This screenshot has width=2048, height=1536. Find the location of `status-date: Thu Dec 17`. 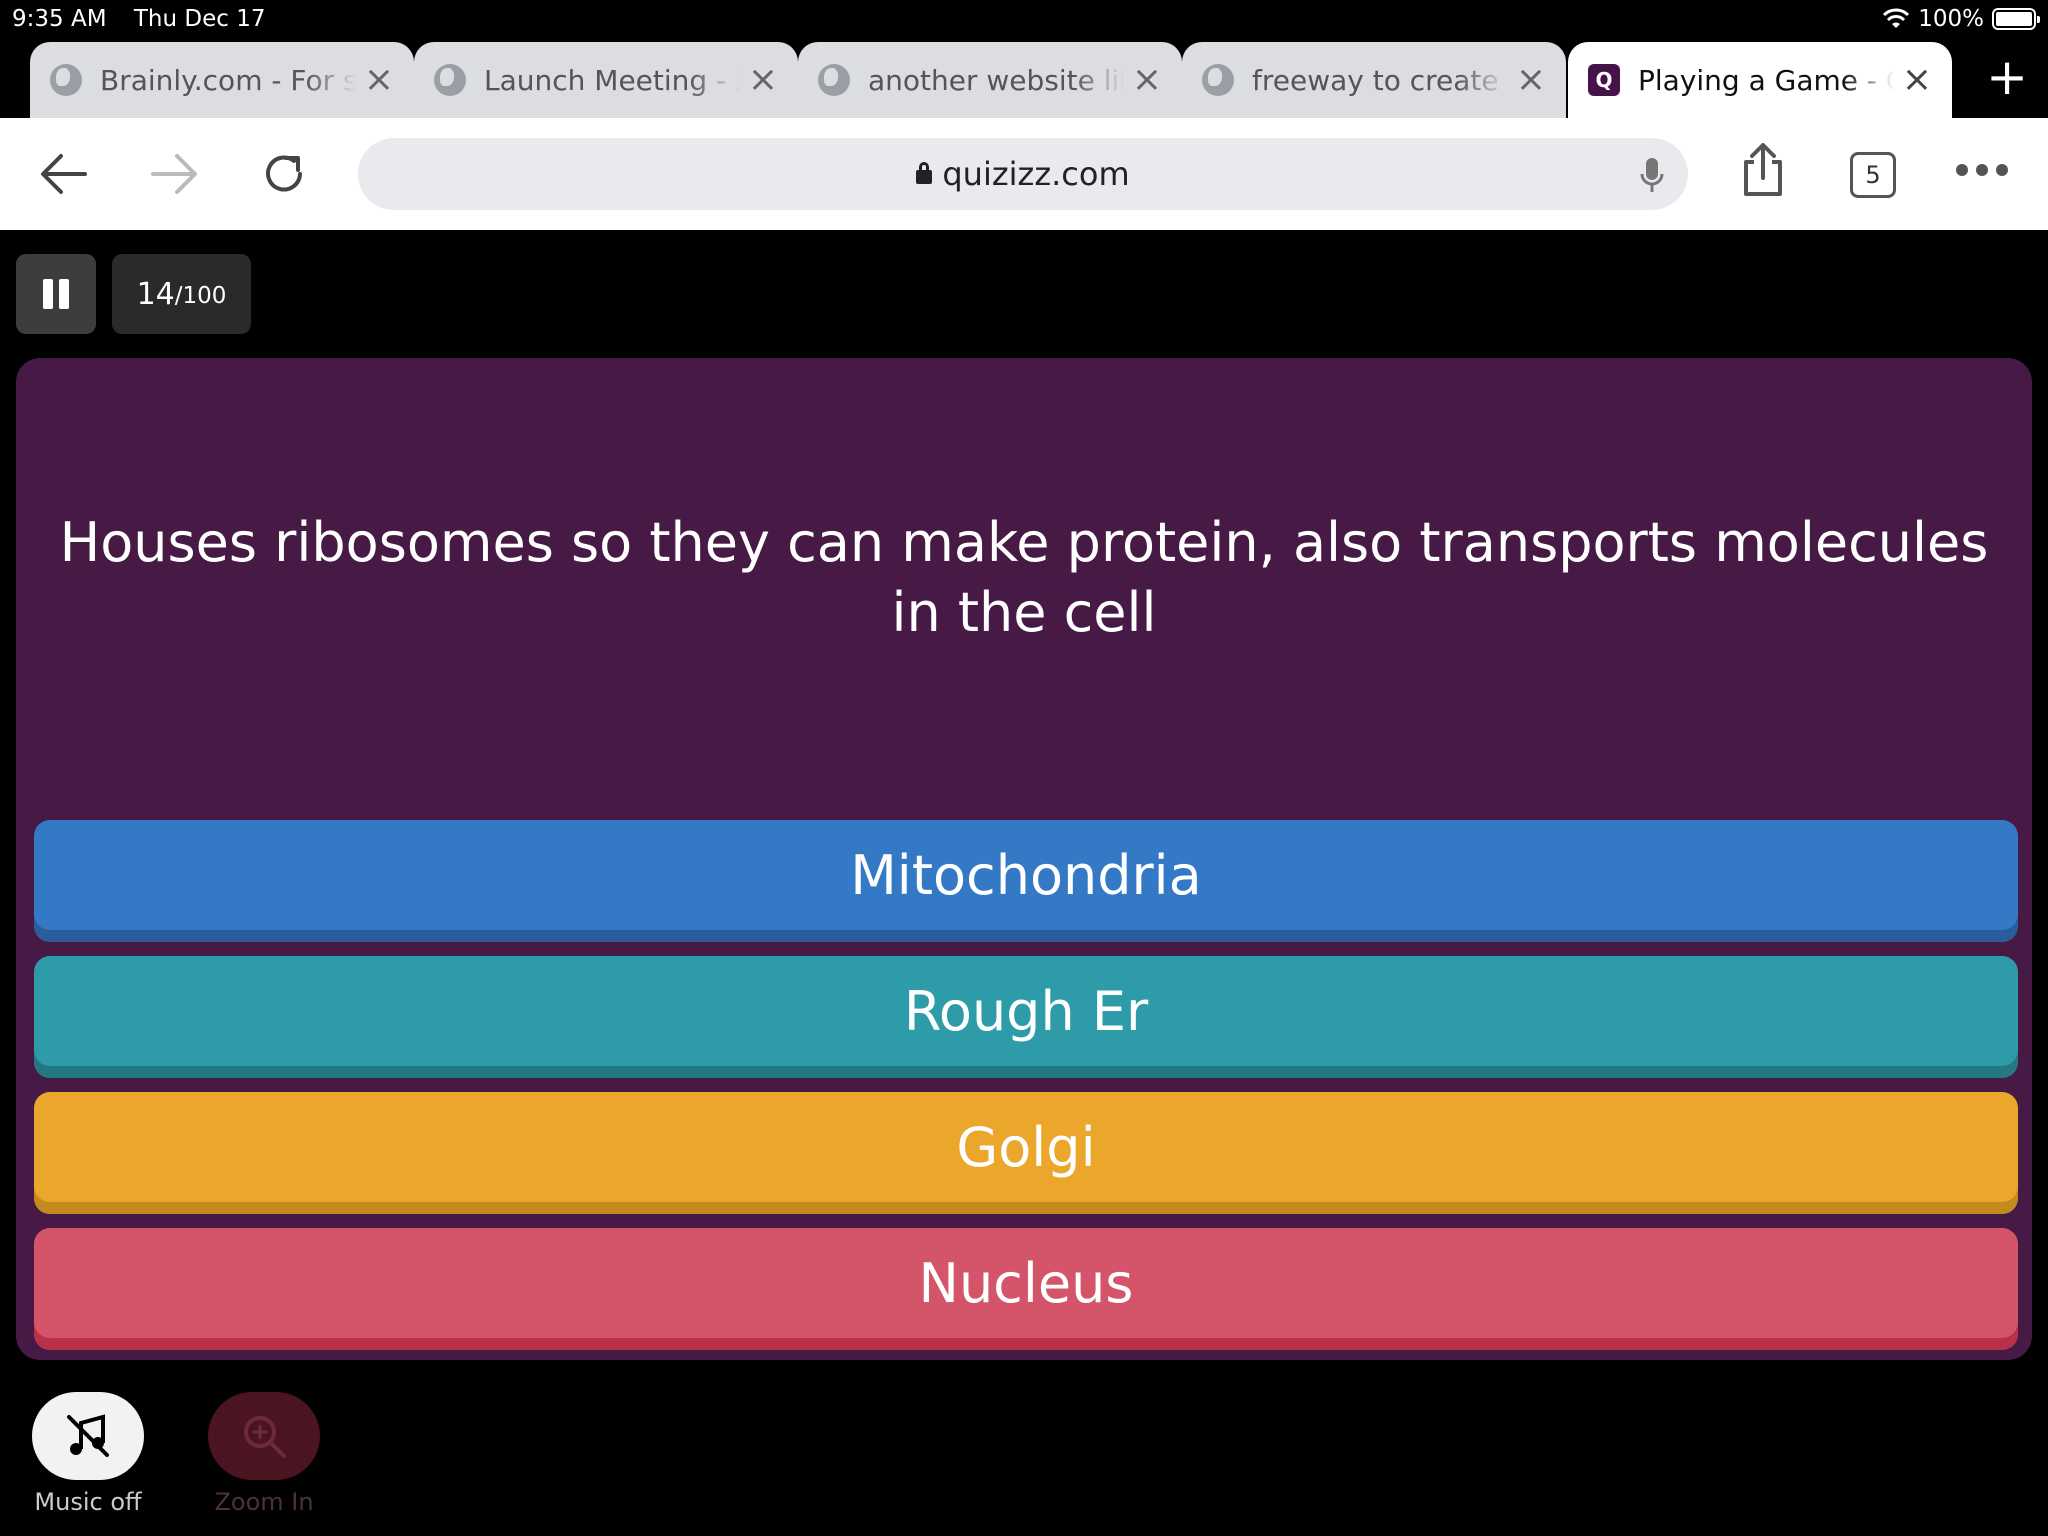

status-date: Thu Dec 17 is located at coordinates (199, 19).